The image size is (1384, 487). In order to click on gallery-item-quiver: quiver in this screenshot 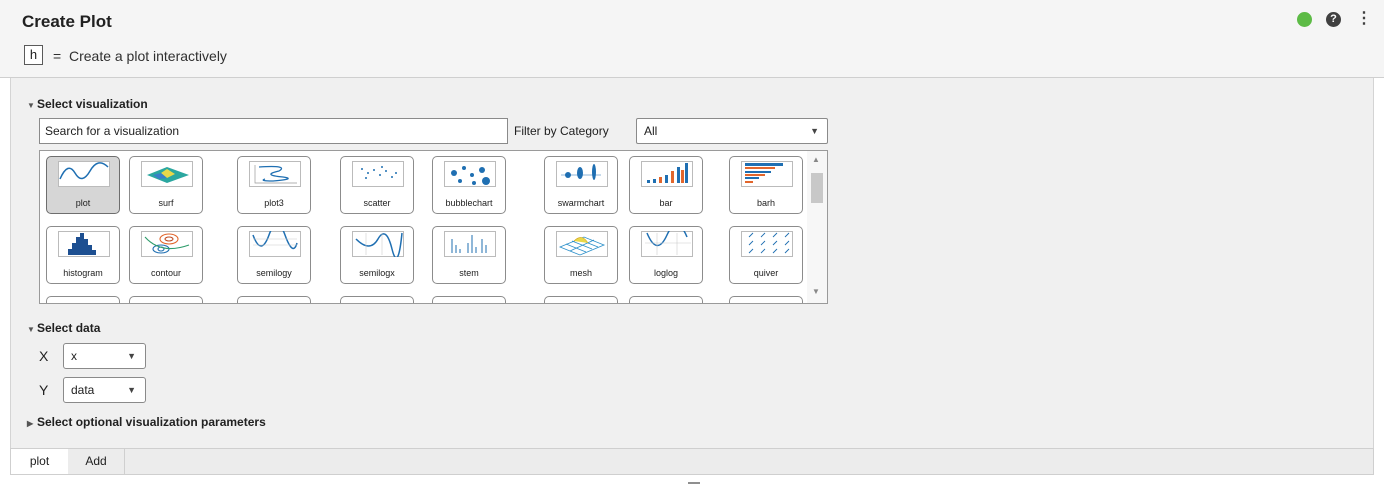, I will do `click(766, 255)`.